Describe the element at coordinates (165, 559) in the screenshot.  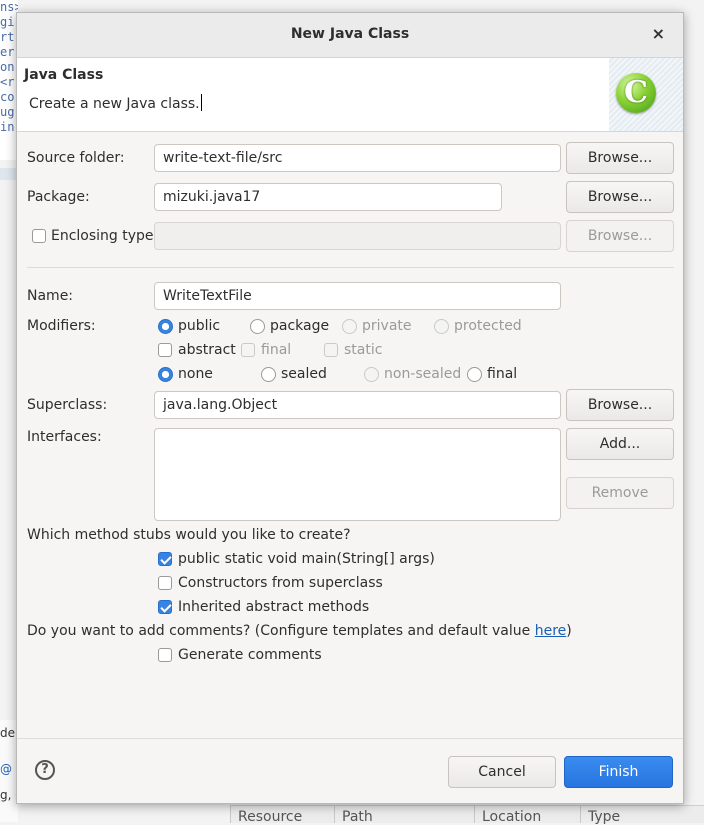
I see `stub-main-checkbox` at that location.